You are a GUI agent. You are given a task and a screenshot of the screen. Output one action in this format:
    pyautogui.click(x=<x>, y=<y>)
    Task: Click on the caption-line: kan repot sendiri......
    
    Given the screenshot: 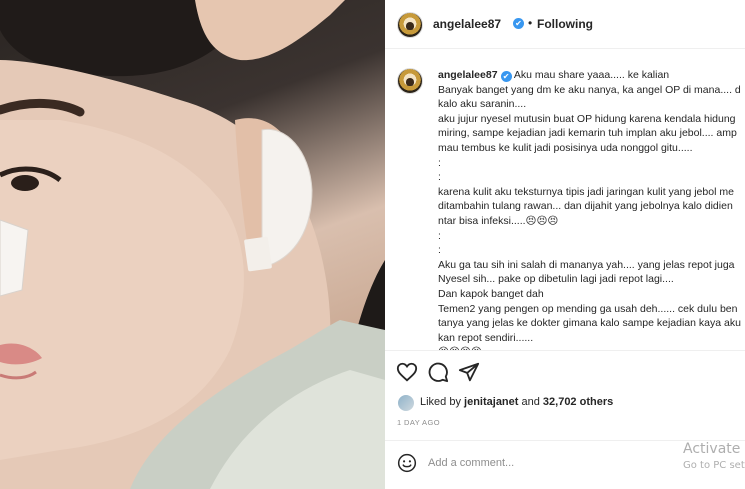 What is the action you would take?
    pyautogui.click(x=486, y=337)
    